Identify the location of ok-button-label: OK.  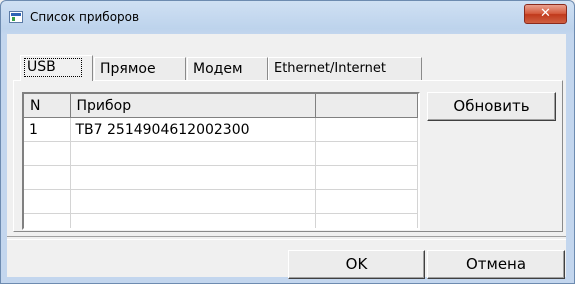
(356, 264).